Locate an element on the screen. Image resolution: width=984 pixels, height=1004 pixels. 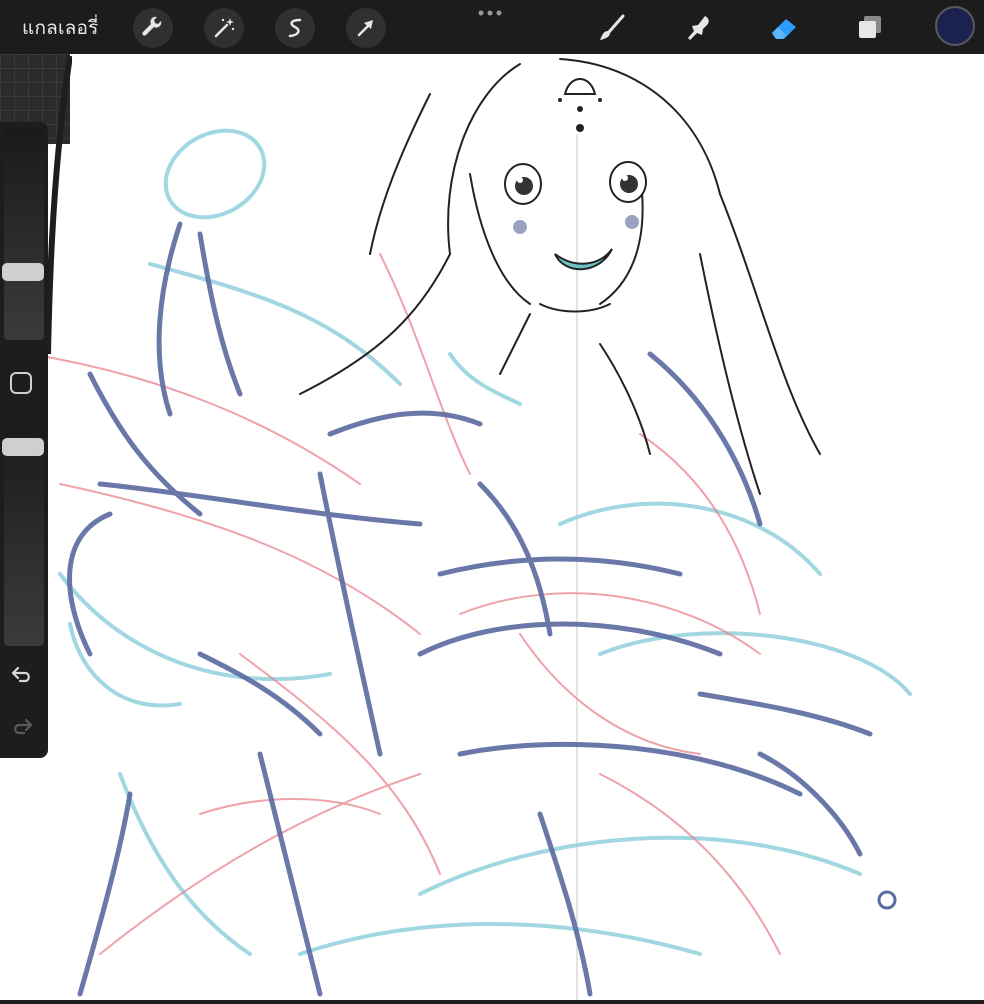
actions-button is located at coordinates (153, 28).